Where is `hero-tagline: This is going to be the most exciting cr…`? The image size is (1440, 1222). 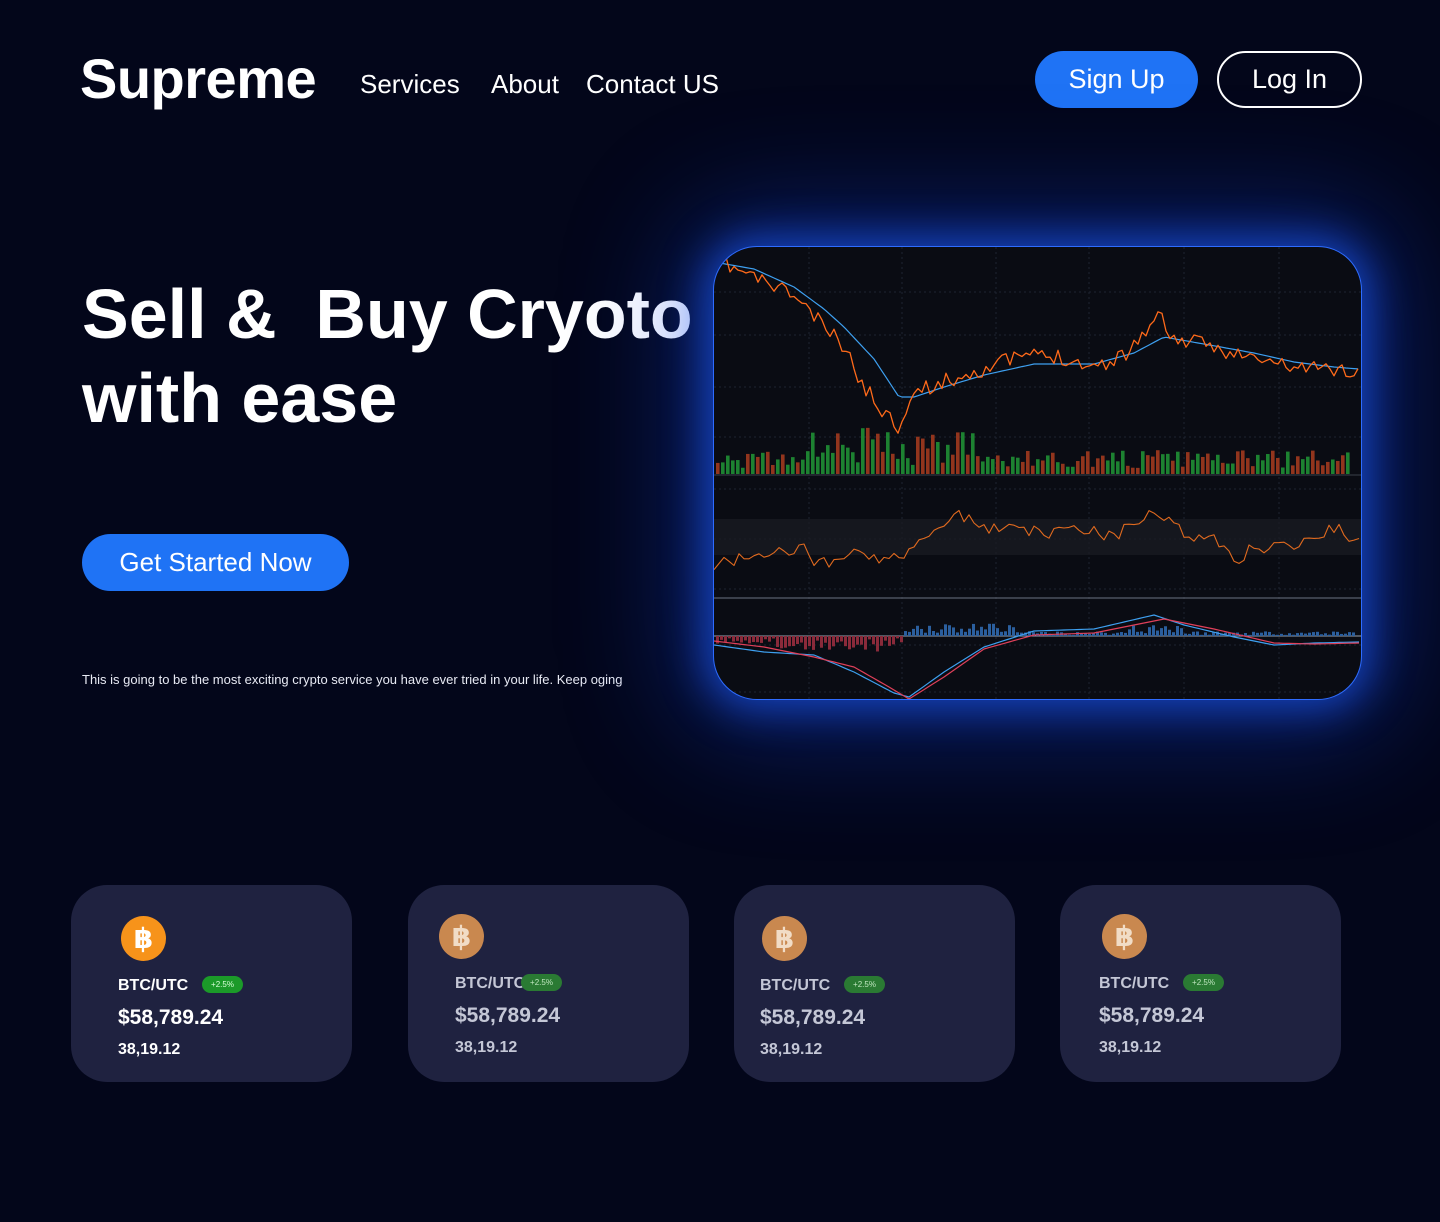 hero-tagline: This is going to be the most exciting cr… is located at coordinates (352, 679).